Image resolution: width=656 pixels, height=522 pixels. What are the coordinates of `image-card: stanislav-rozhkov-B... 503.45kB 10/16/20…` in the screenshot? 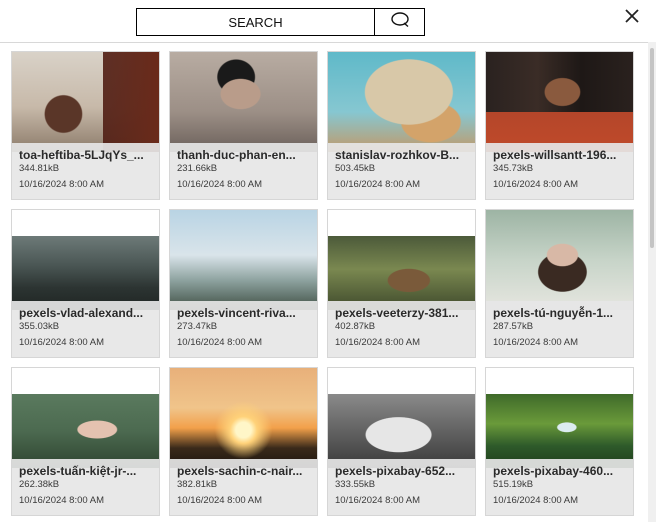 It's located at (401, 125).